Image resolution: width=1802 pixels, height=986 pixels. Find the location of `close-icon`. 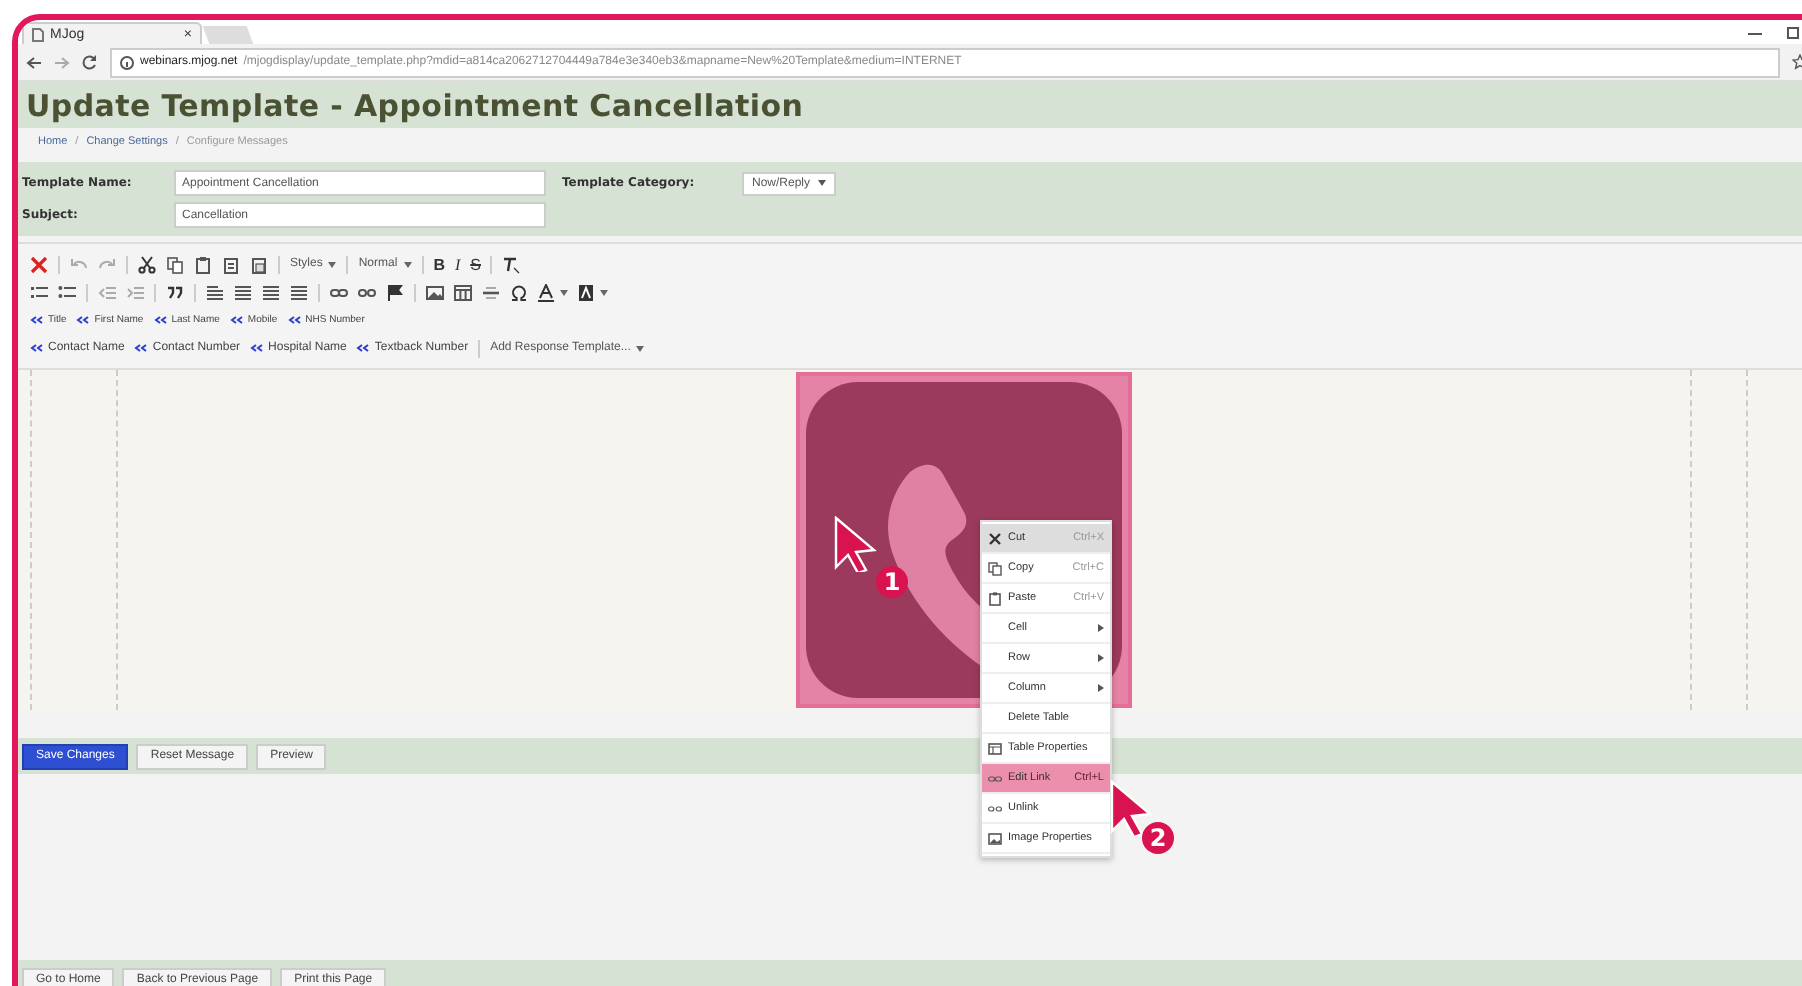

close-icon is located at coordinates (39, 264).